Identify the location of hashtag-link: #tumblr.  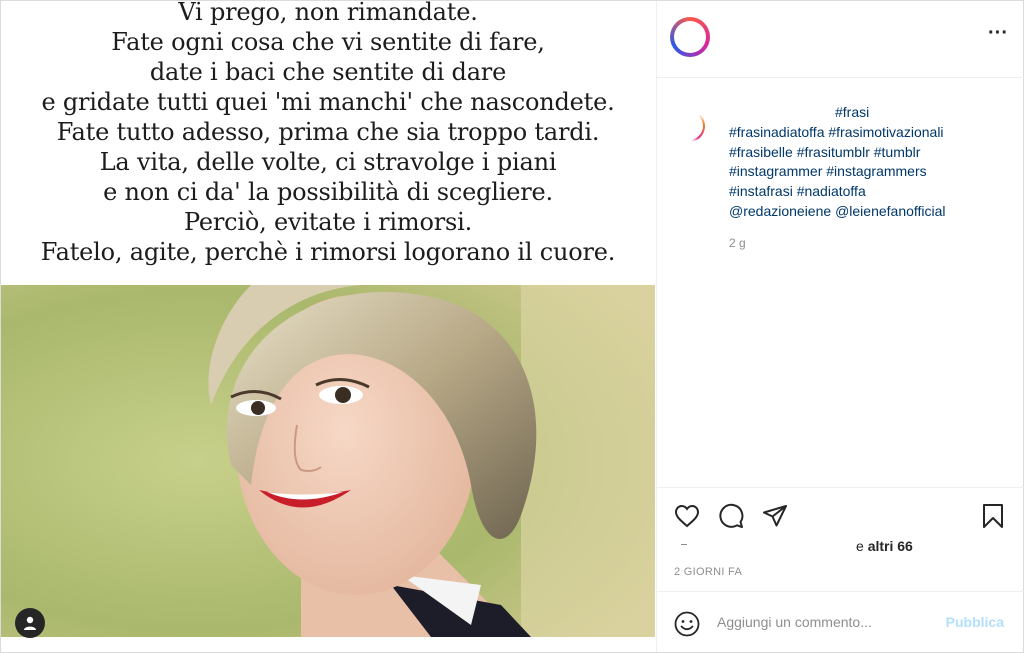
(897, 152).